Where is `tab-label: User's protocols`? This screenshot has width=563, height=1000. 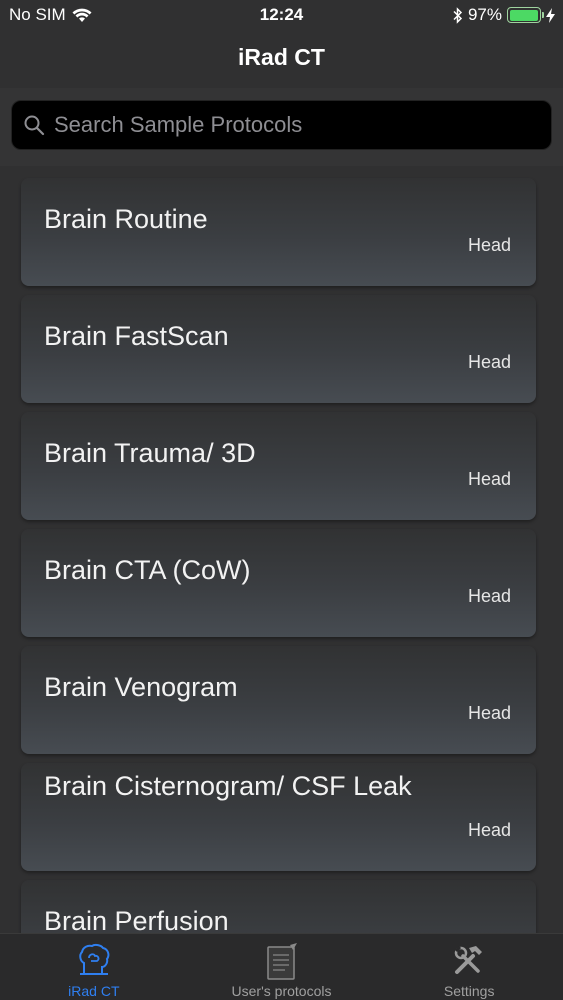 tab-label: User's protocols is located at coordinates (281, 991).